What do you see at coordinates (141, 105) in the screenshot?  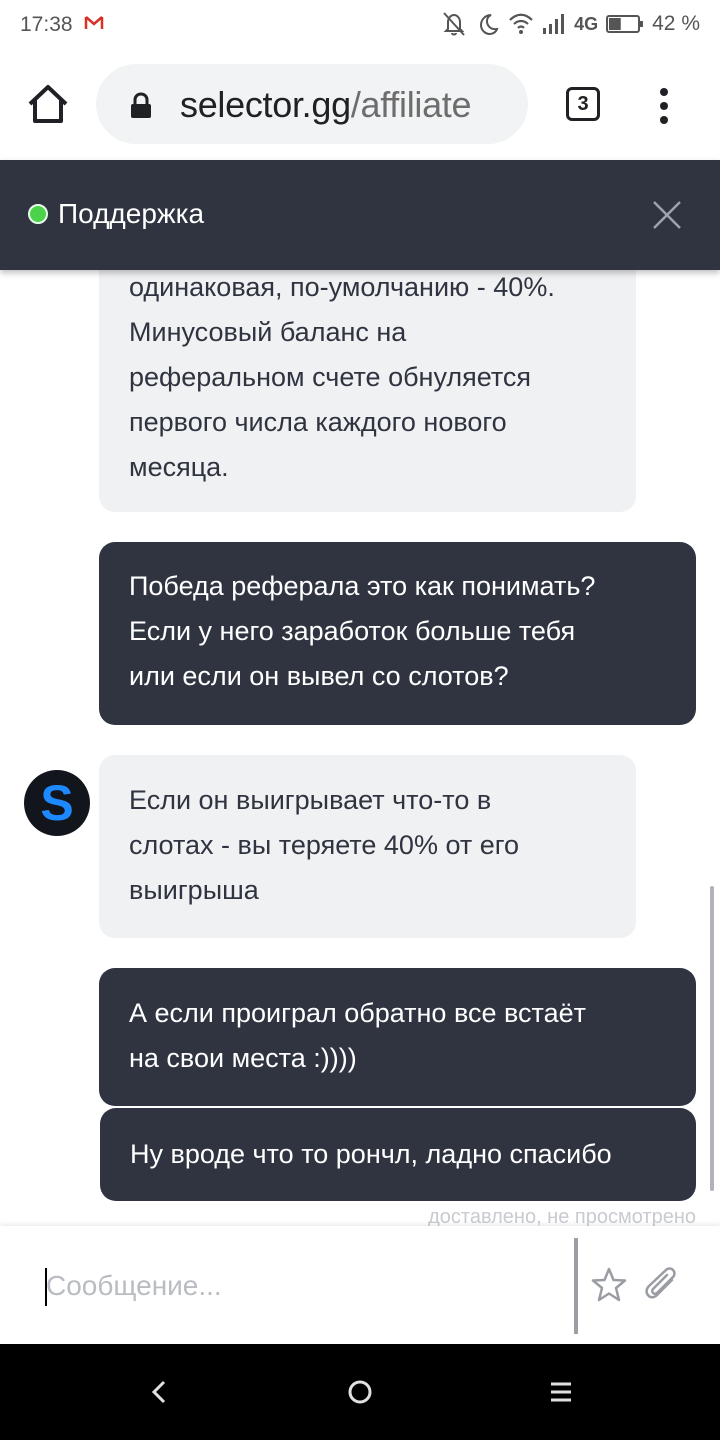 I see `lock-icon` at bounding box center [141, 105].